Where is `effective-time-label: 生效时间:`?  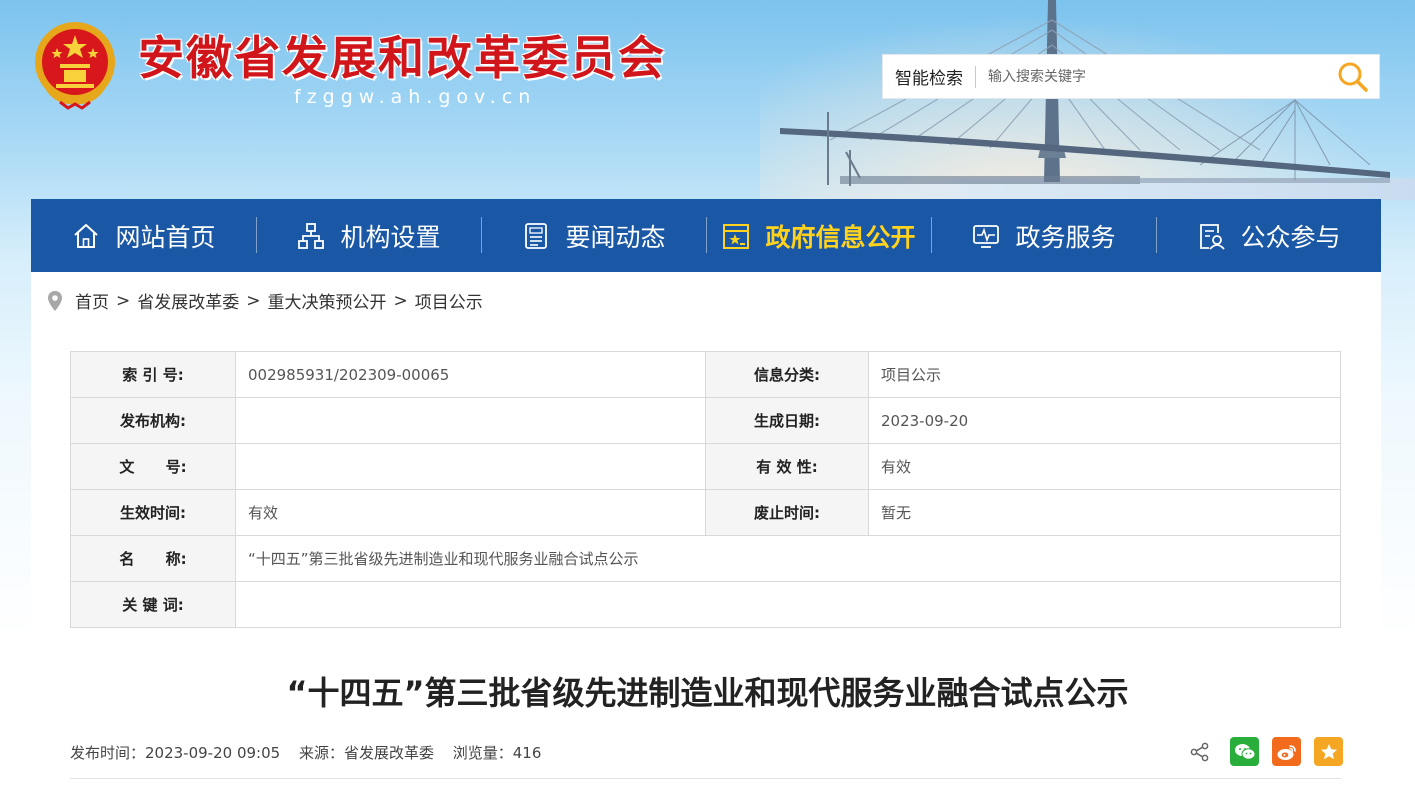
effective-time-label: 生效时间: is located at coordinates (153, 512).